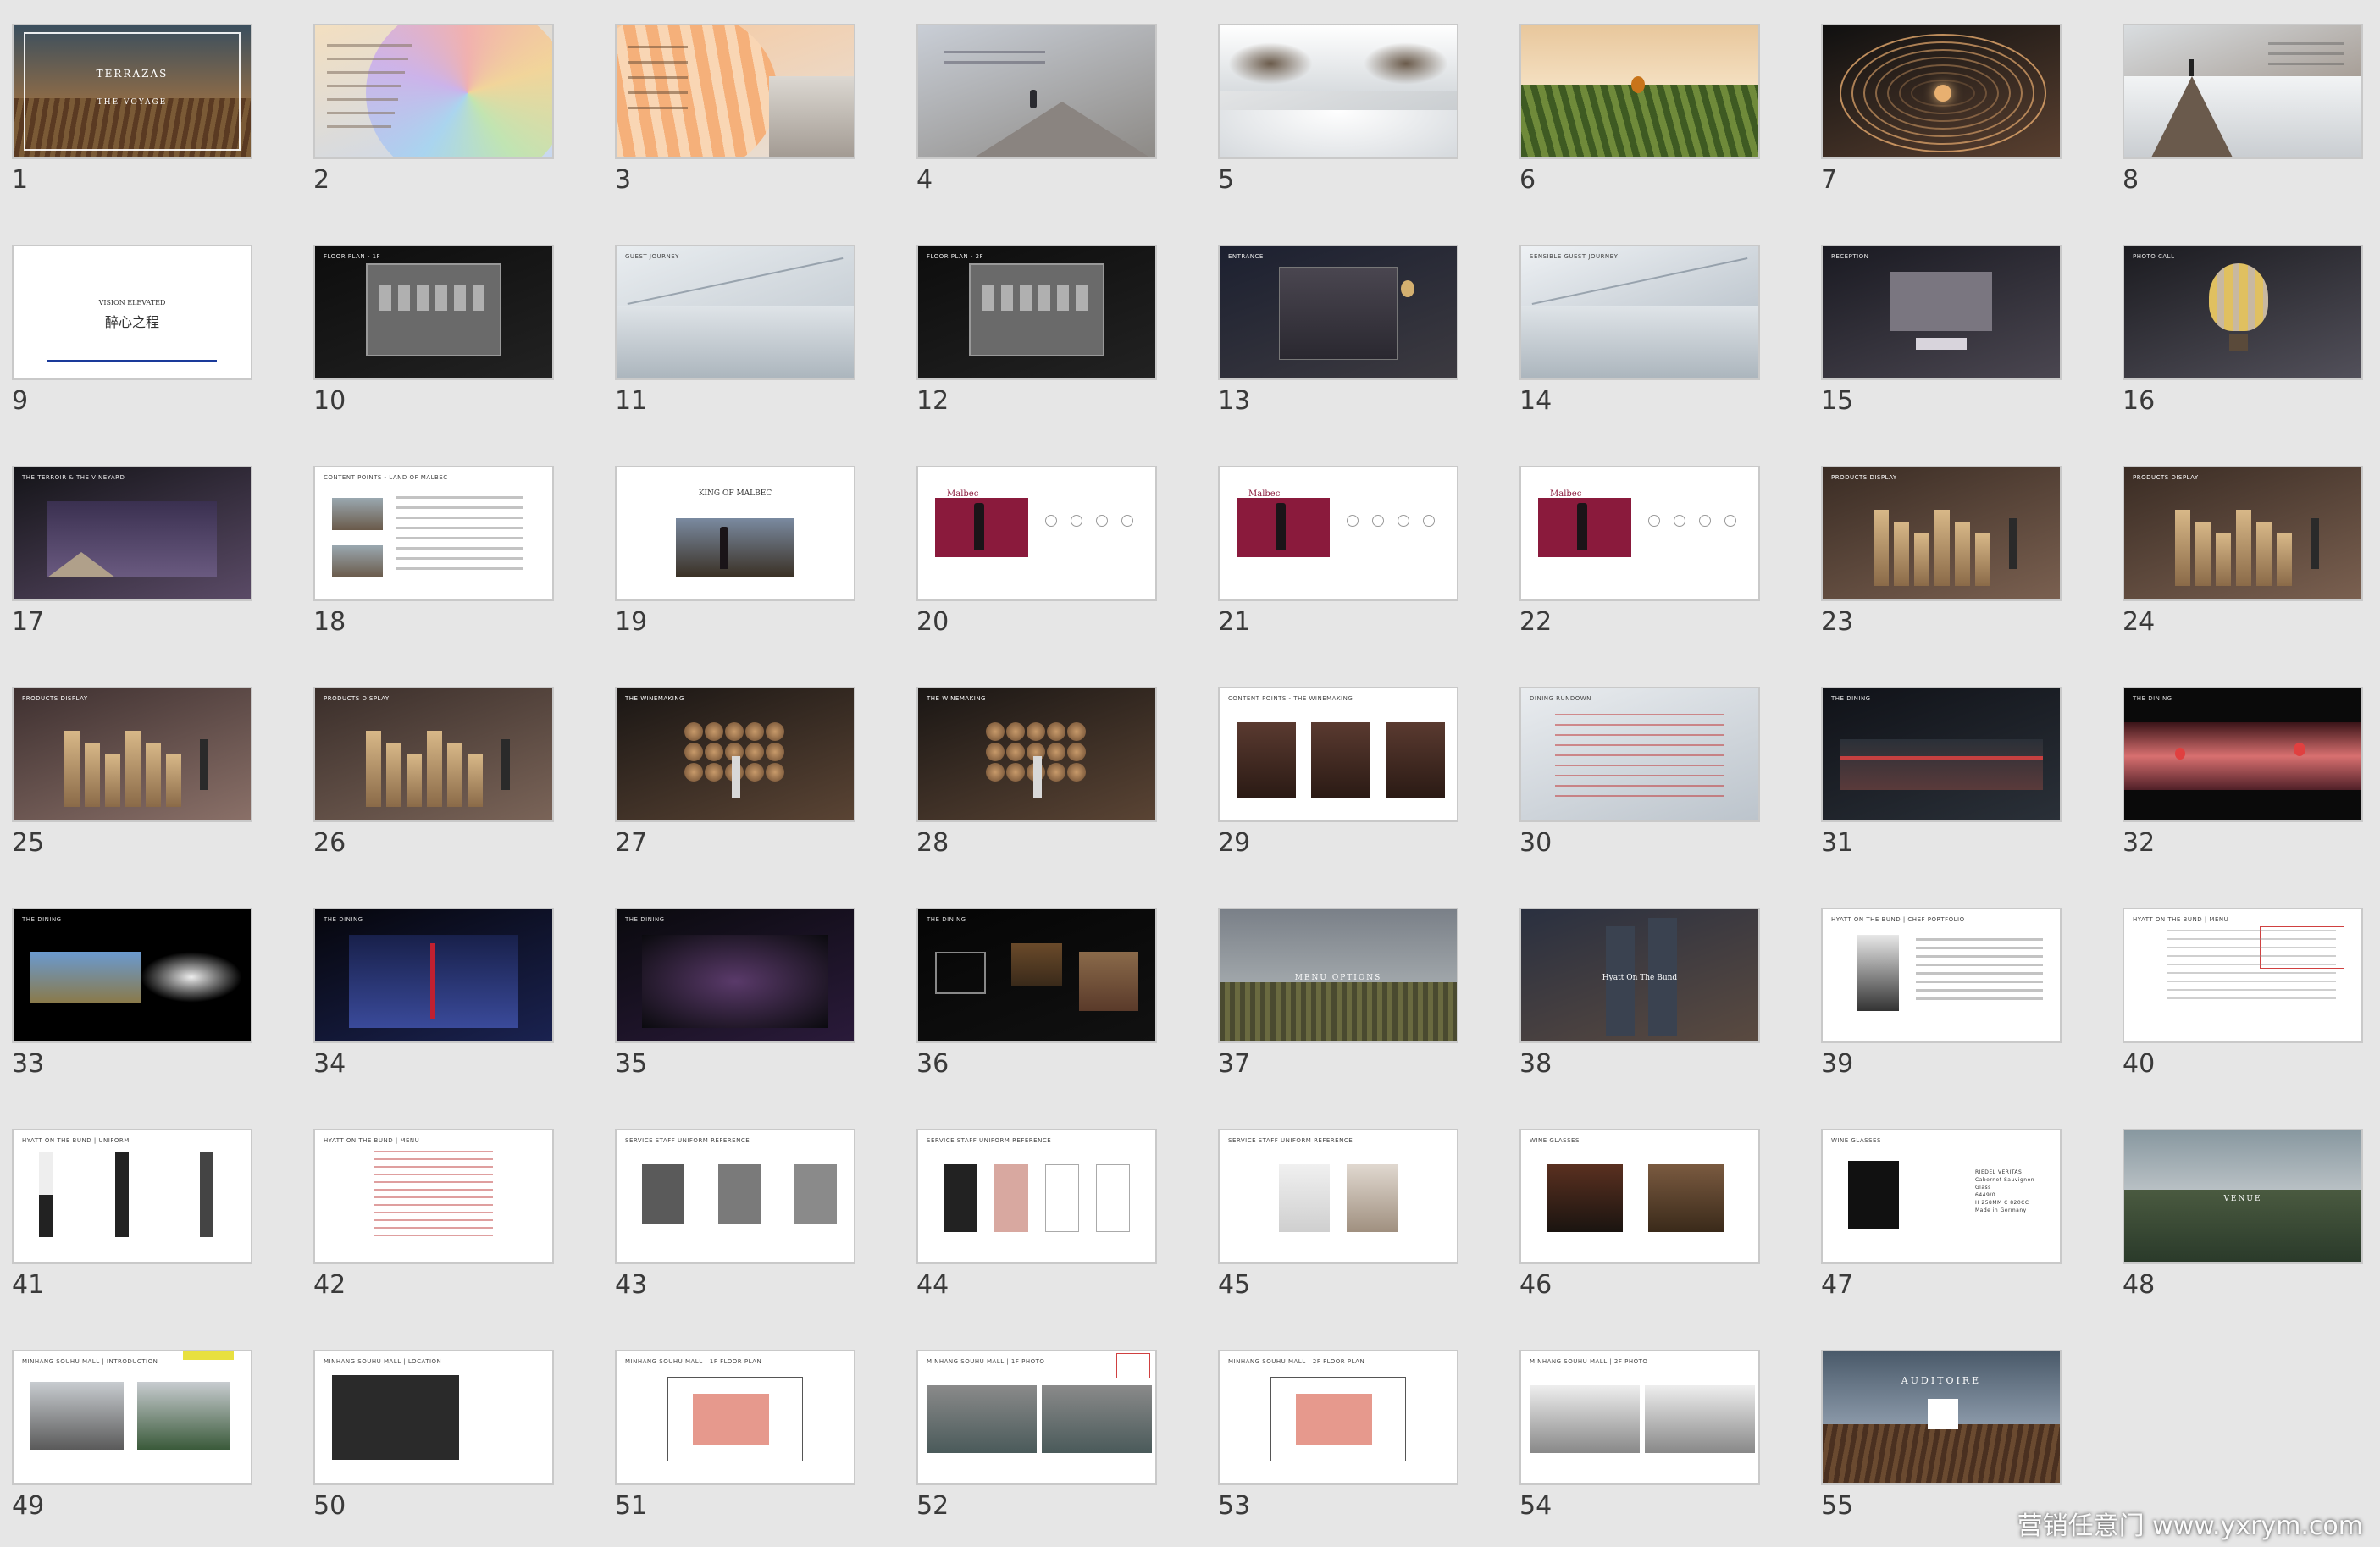 The height and width of the screenshot is (1547, 2380). I want to click on slide-9: VISION ELEVATED 醉心之程 9, so click(139, 345).